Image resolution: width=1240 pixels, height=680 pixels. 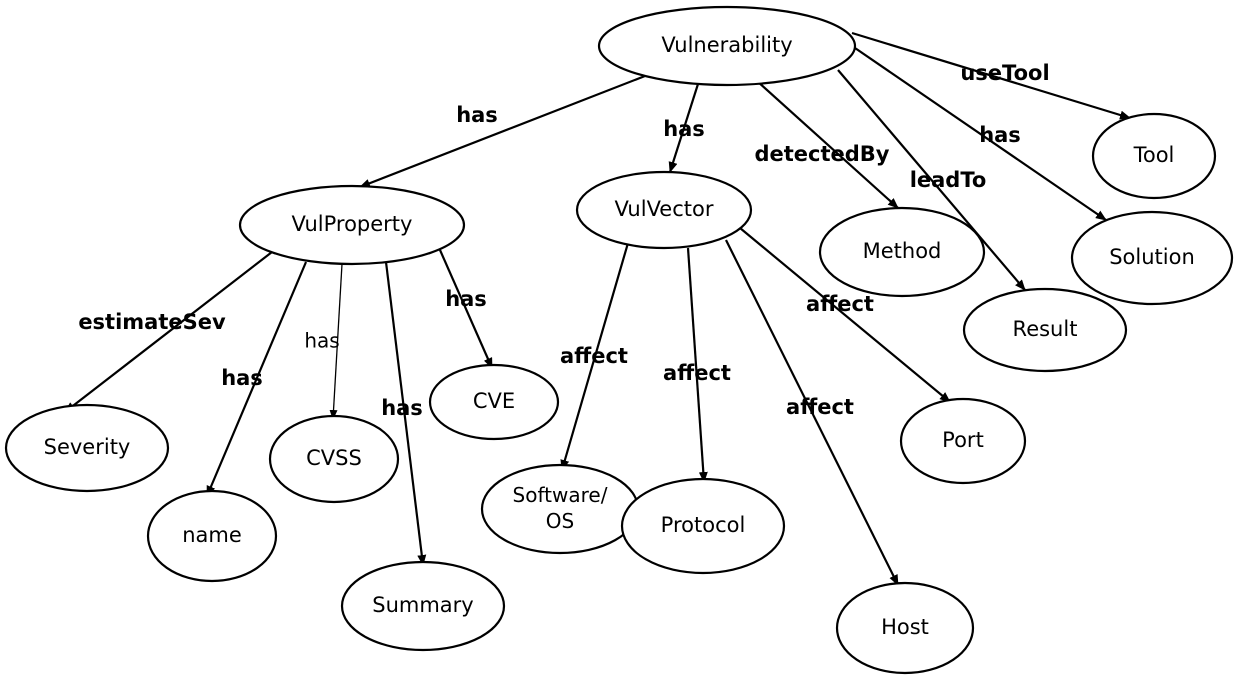 I want to click on node-label-result: Result, so click(x=1045, y=329).